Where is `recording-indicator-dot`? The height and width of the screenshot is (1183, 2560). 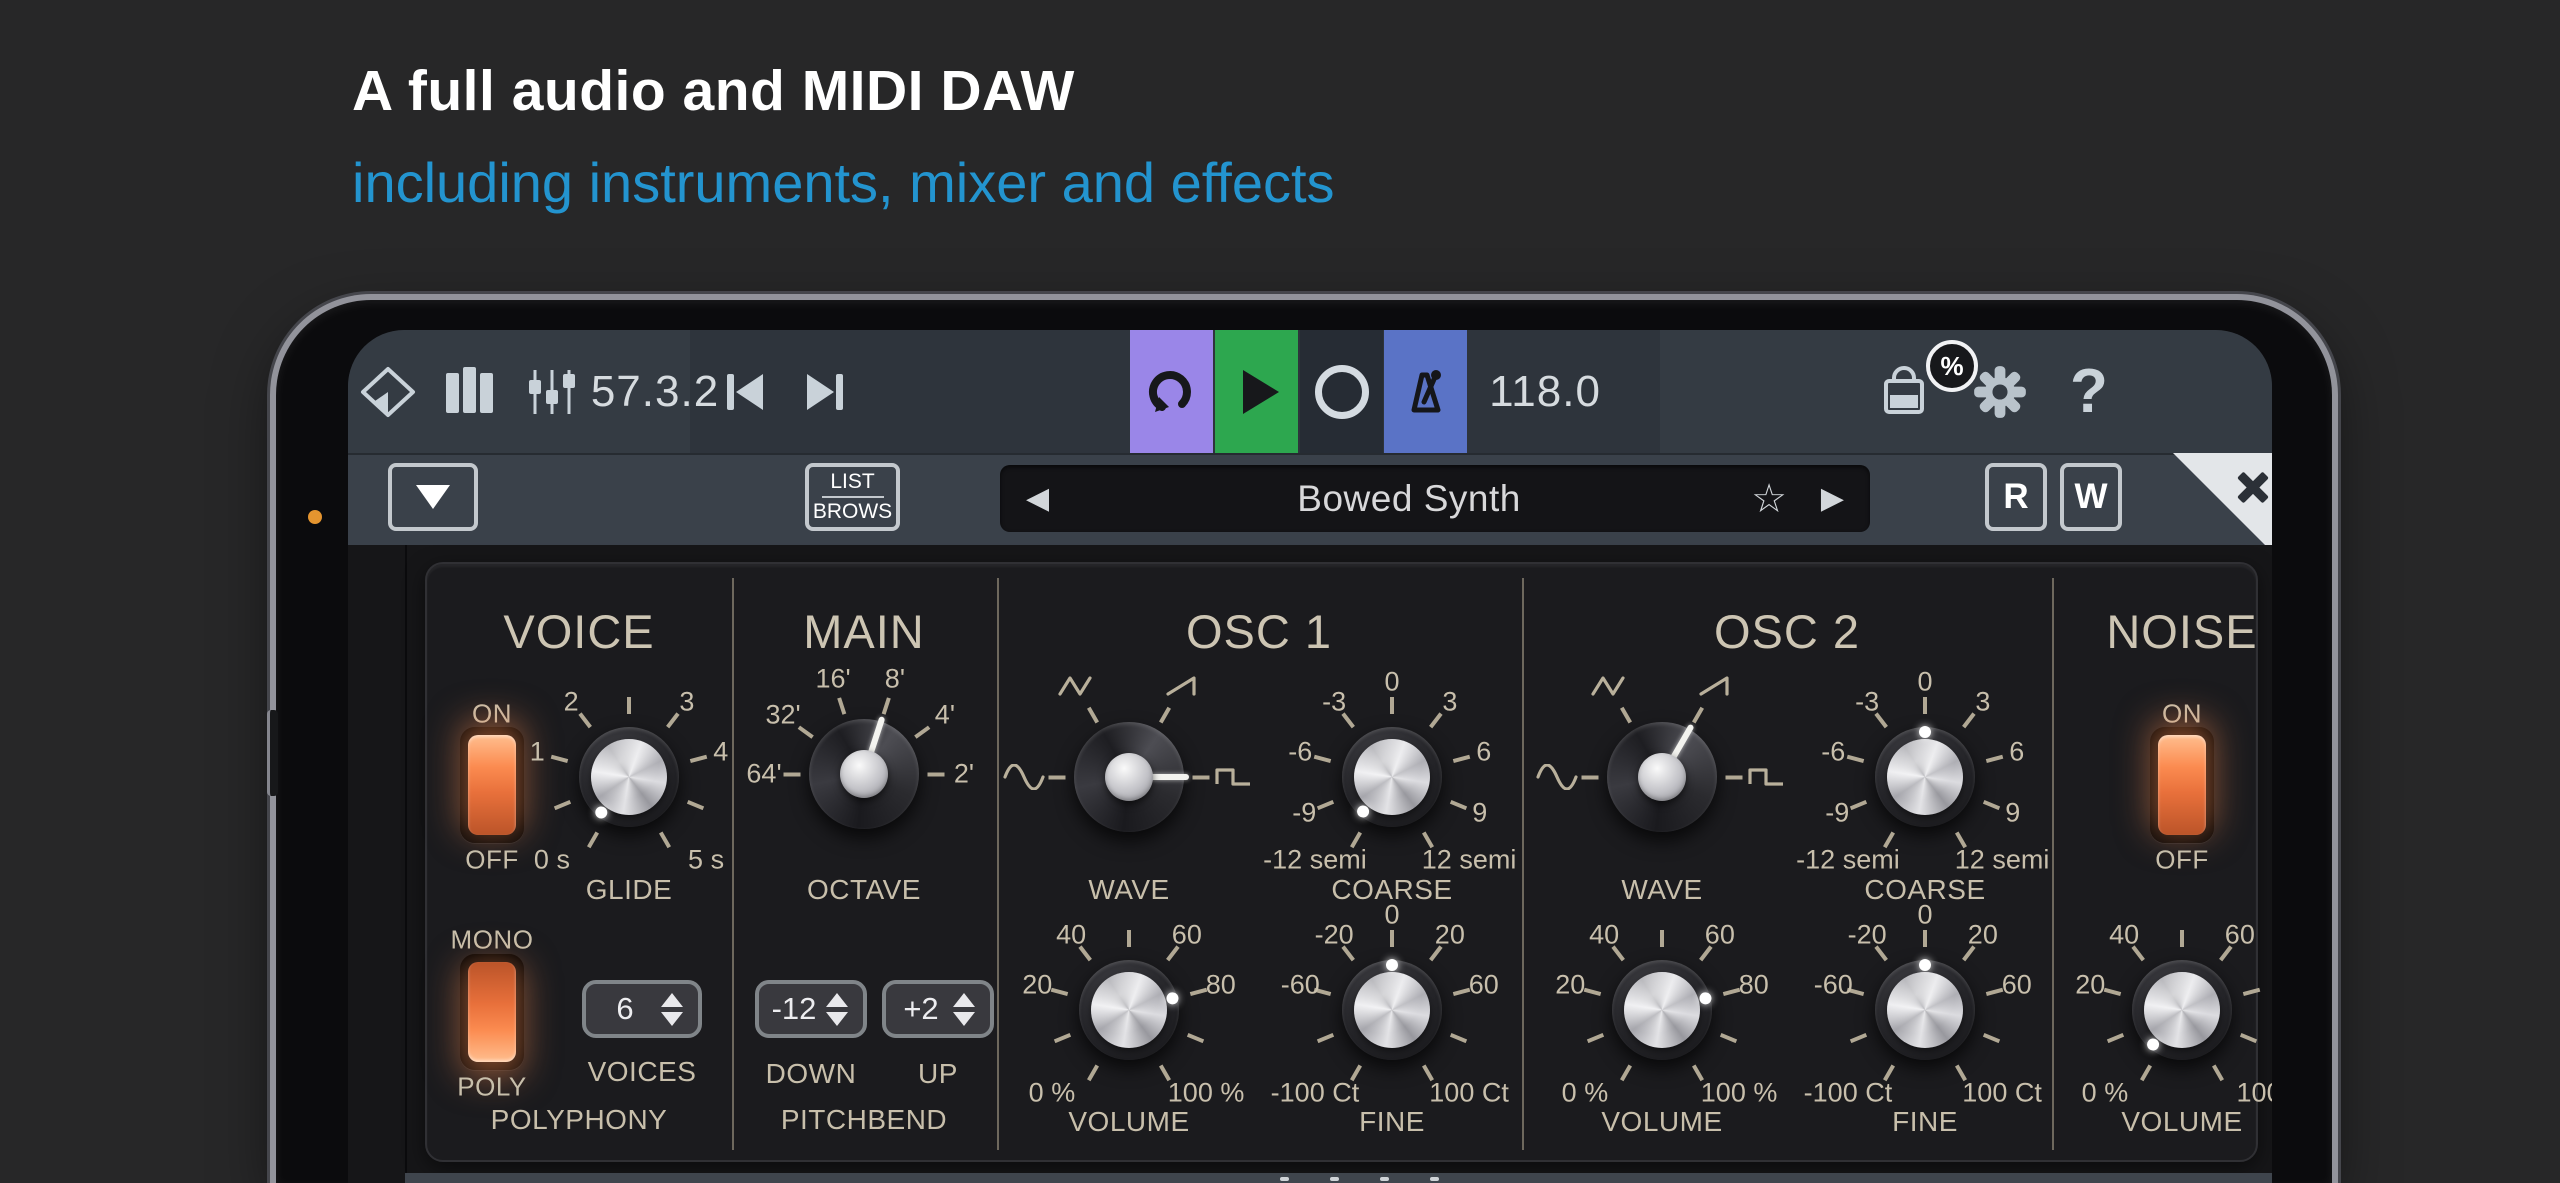
recording-indicator-dot is located at coordinates (315, 517).